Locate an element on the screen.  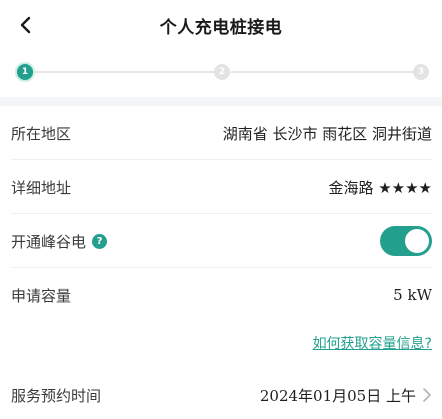
chevron-right-icon is located at coordinates (427, 395).